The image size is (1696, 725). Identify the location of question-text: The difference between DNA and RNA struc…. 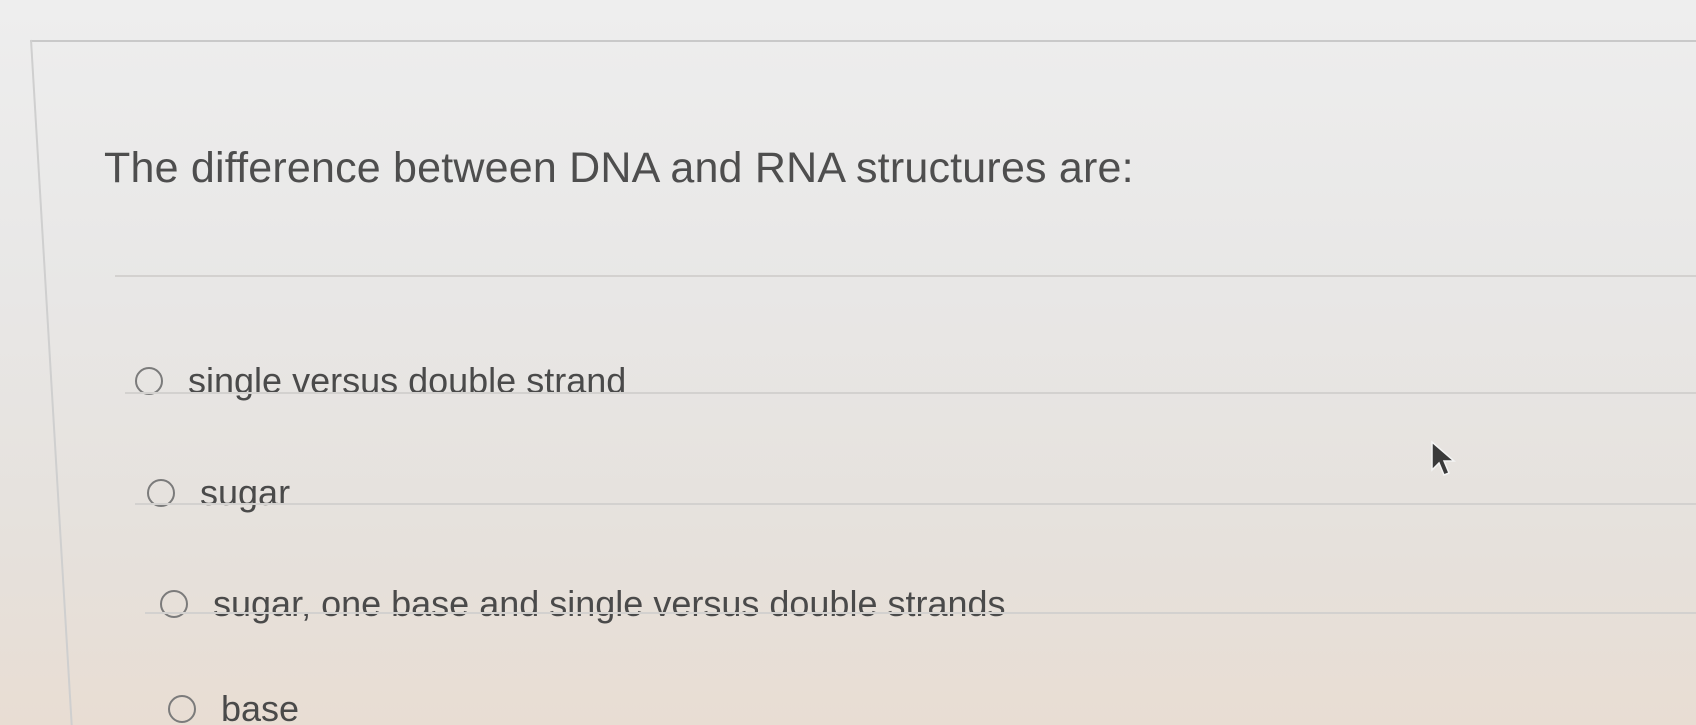
(619, 168).